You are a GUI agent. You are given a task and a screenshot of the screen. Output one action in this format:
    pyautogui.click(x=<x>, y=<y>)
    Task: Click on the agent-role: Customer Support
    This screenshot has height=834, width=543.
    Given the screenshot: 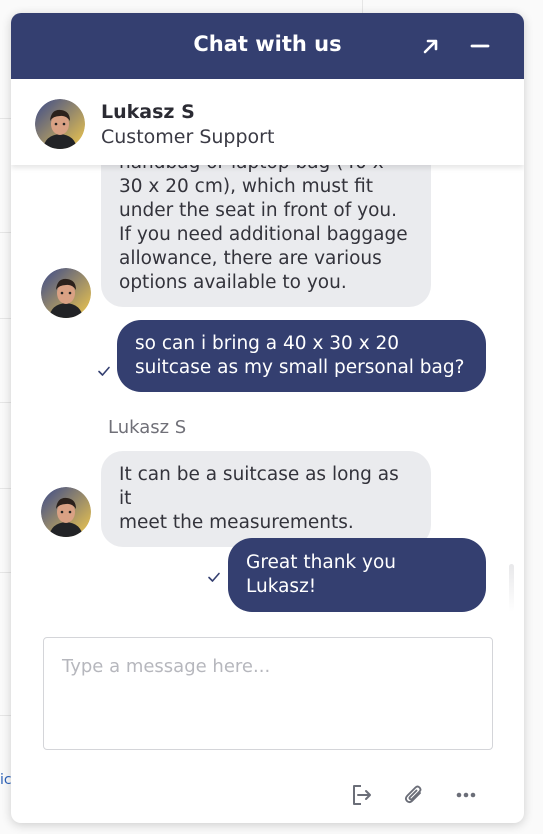 What is the action you would take?
    pyautogui.click(x=188, y=137)
    